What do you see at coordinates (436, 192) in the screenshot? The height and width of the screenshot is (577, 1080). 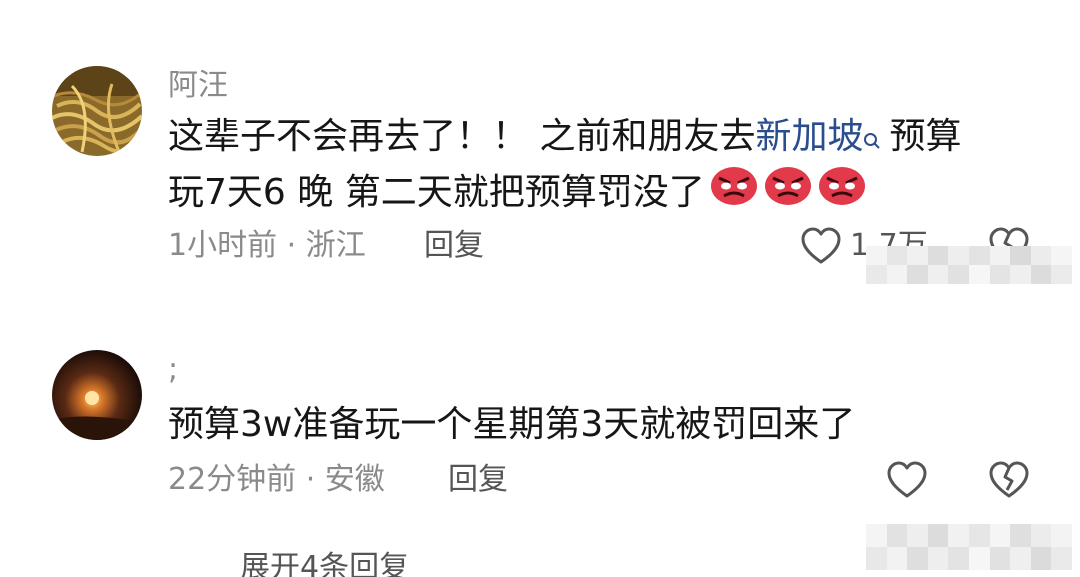 I see `comment-text-part: 玩7天6 晚 第二天就把预算罚没了` at bounding box center [436, 192].